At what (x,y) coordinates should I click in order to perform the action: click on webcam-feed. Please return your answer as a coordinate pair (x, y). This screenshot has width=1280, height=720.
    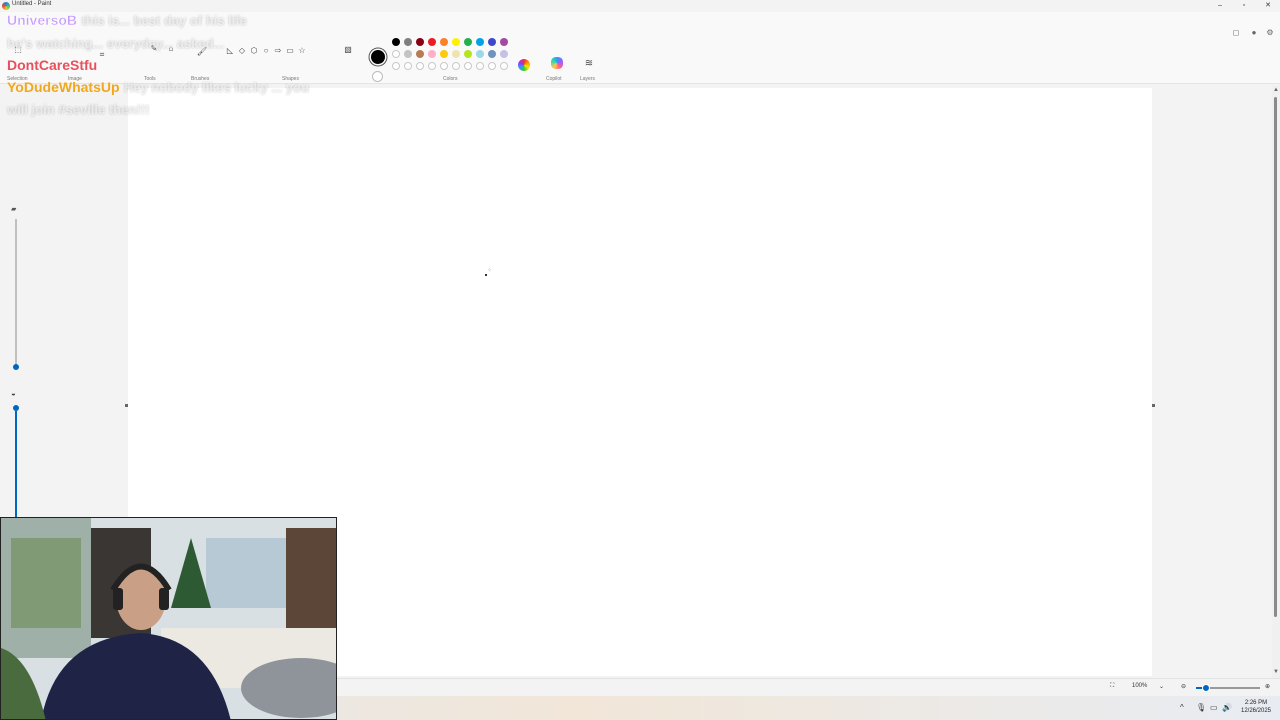
    Looking at the image, I should click on (168, 618).